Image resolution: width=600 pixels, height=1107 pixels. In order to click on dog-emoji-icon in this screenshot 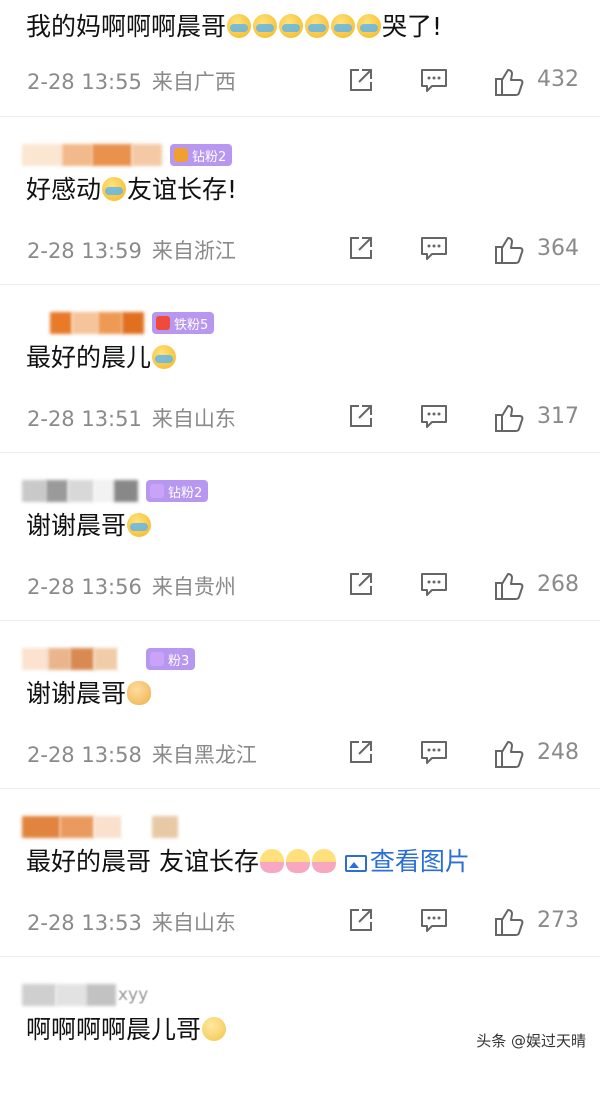, I will do `click(139, 693)`.